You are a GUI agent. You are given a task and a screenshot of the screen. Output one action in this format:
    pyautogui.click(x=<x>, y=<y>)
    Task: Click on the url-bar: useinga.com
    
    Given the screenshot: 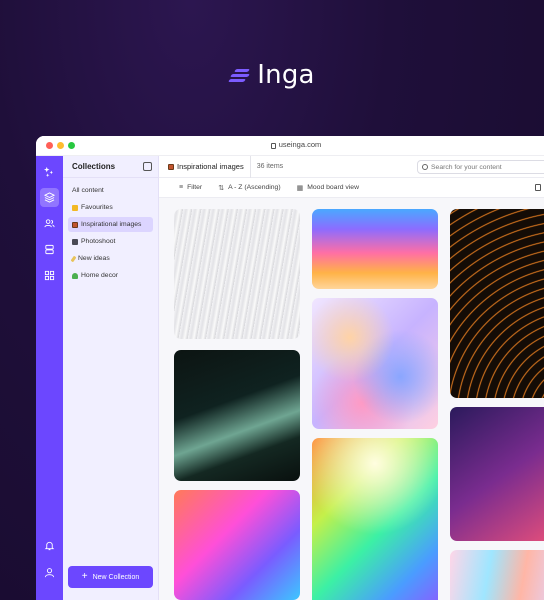 What is the action you would take?
    pyautogui.click(x=290, y=144)
    